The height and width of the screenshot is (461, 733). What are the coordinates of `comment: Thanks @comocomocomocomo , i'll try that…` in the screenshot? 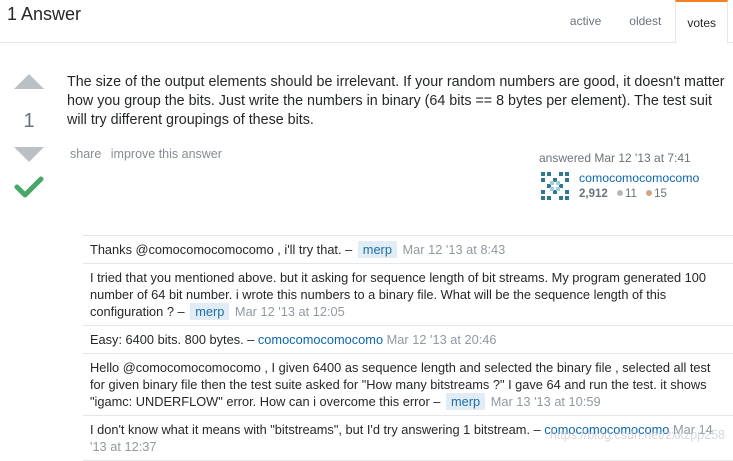 It's located at (408, 250).